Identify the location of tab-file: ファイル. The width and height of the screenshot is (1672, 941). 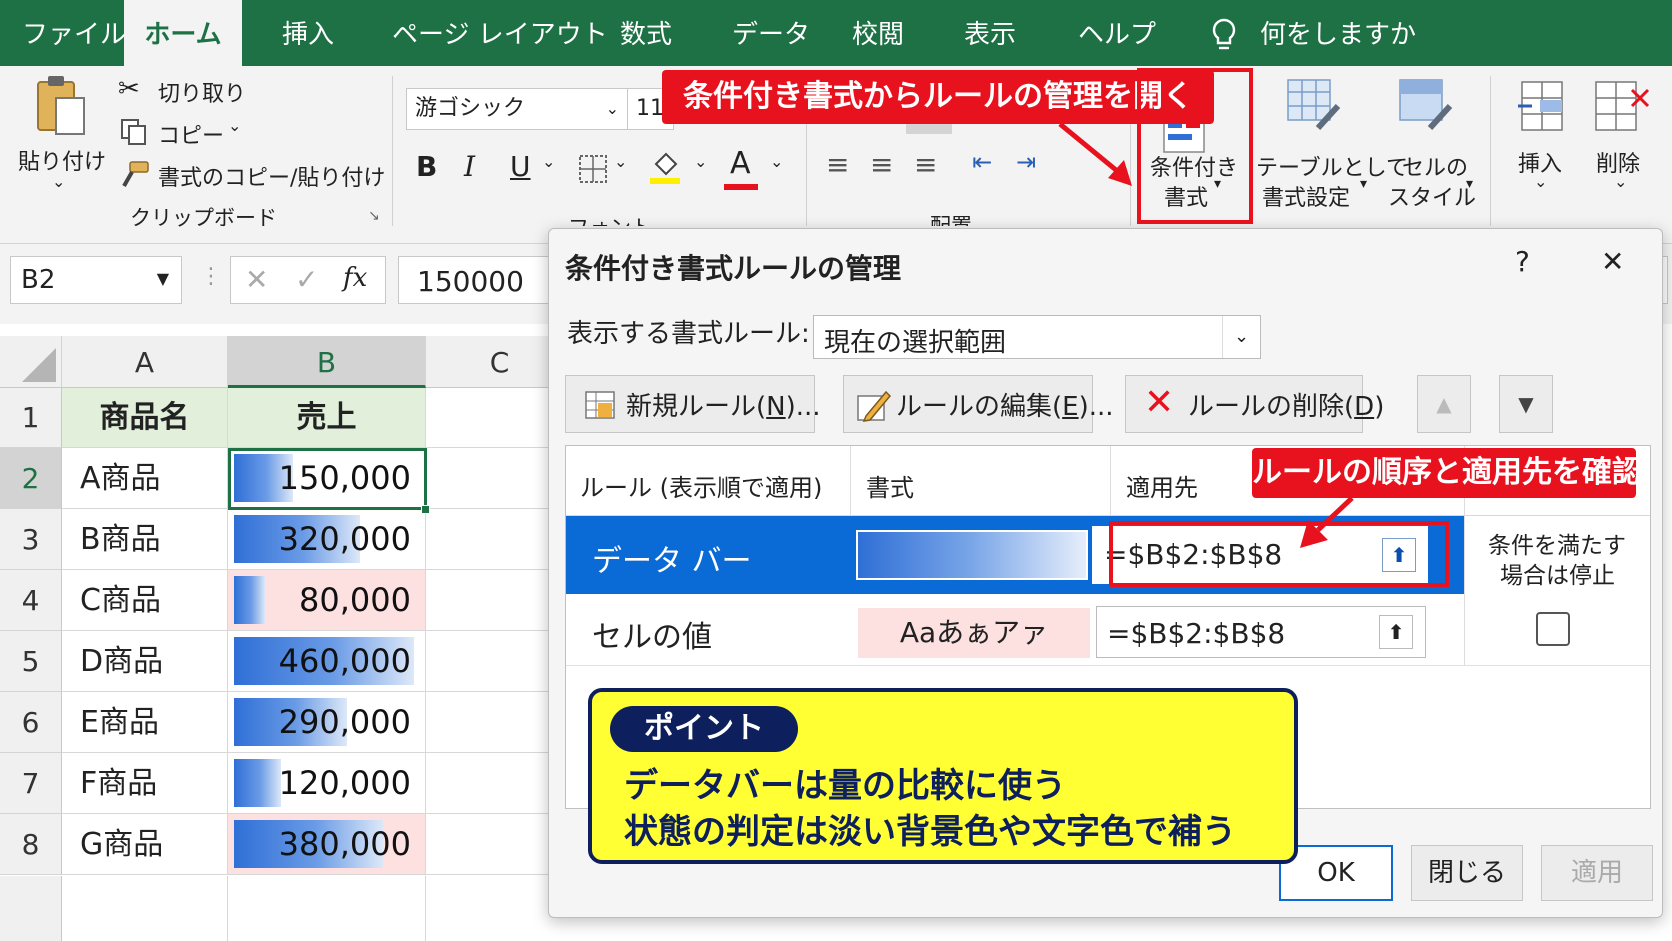
(74, 33).